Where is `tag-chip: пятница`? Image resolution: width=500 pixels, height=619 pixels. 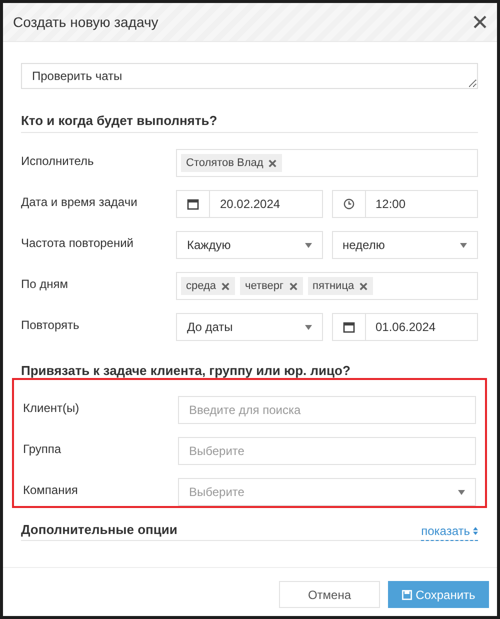 tag-chip: пятница is located at coordinates (341, 286).